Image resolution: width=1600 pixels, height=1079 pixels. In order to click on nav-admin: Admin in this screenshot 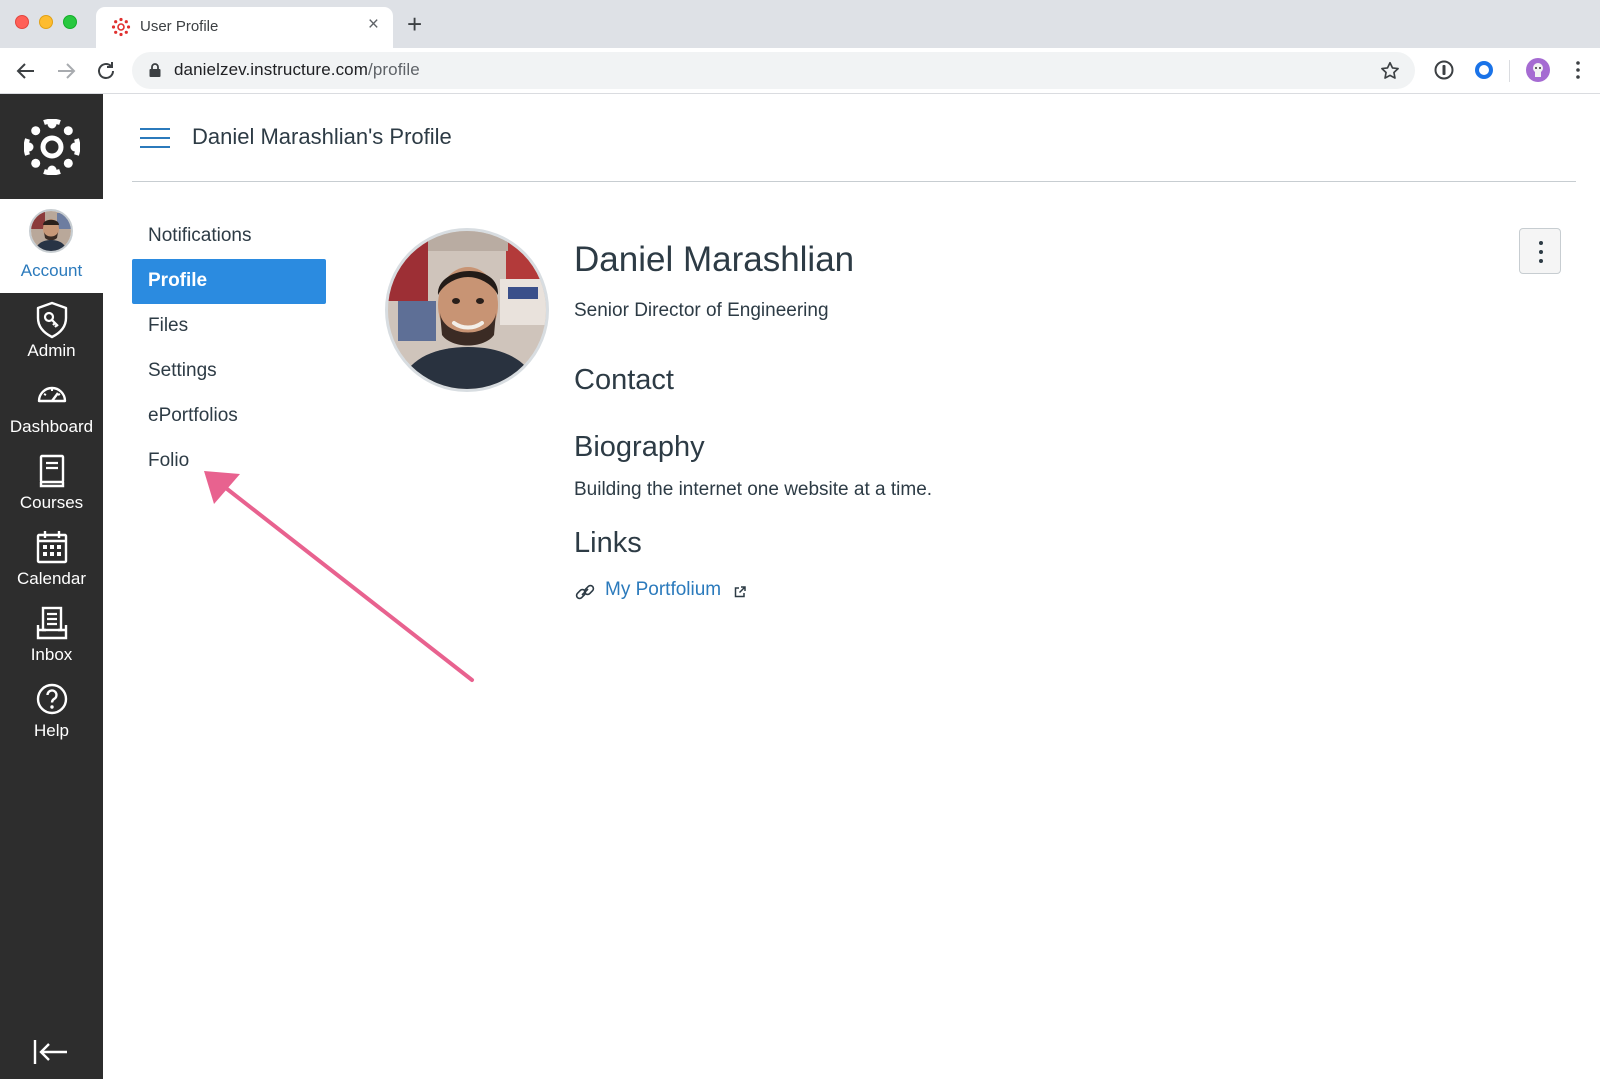, I will do `click(51, 331)`.